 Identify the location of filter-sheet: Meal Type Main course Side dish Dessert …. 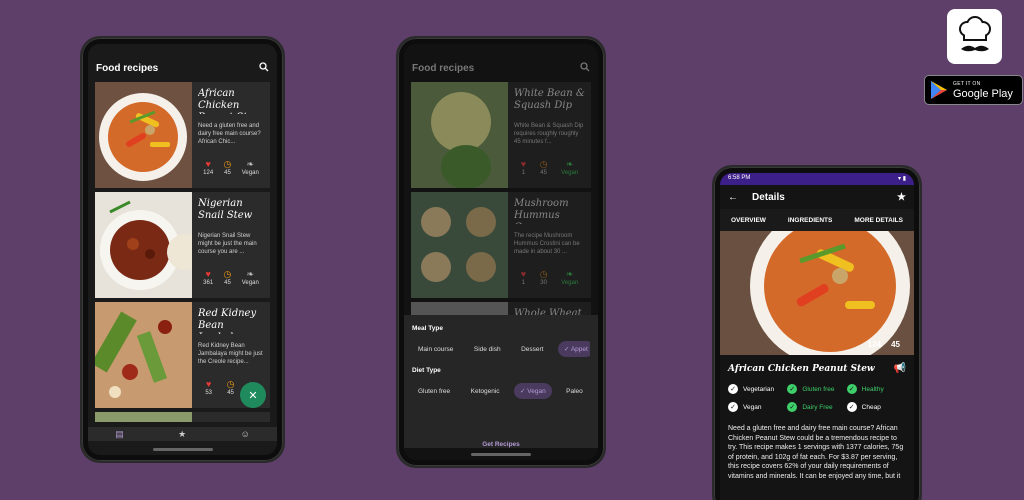
(501, 381).